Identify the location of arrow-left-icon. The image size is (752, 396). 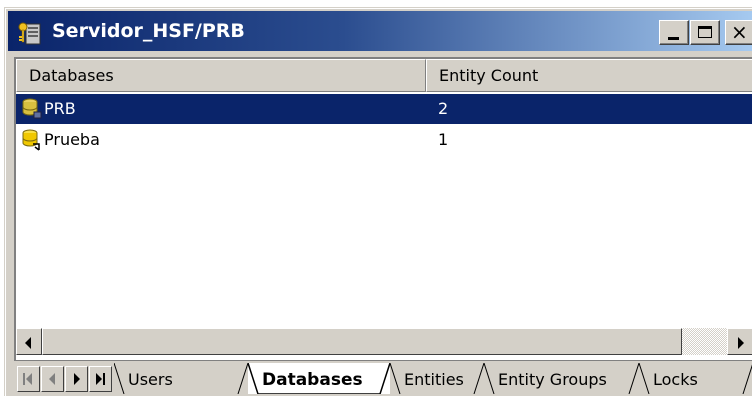
(28, 343).